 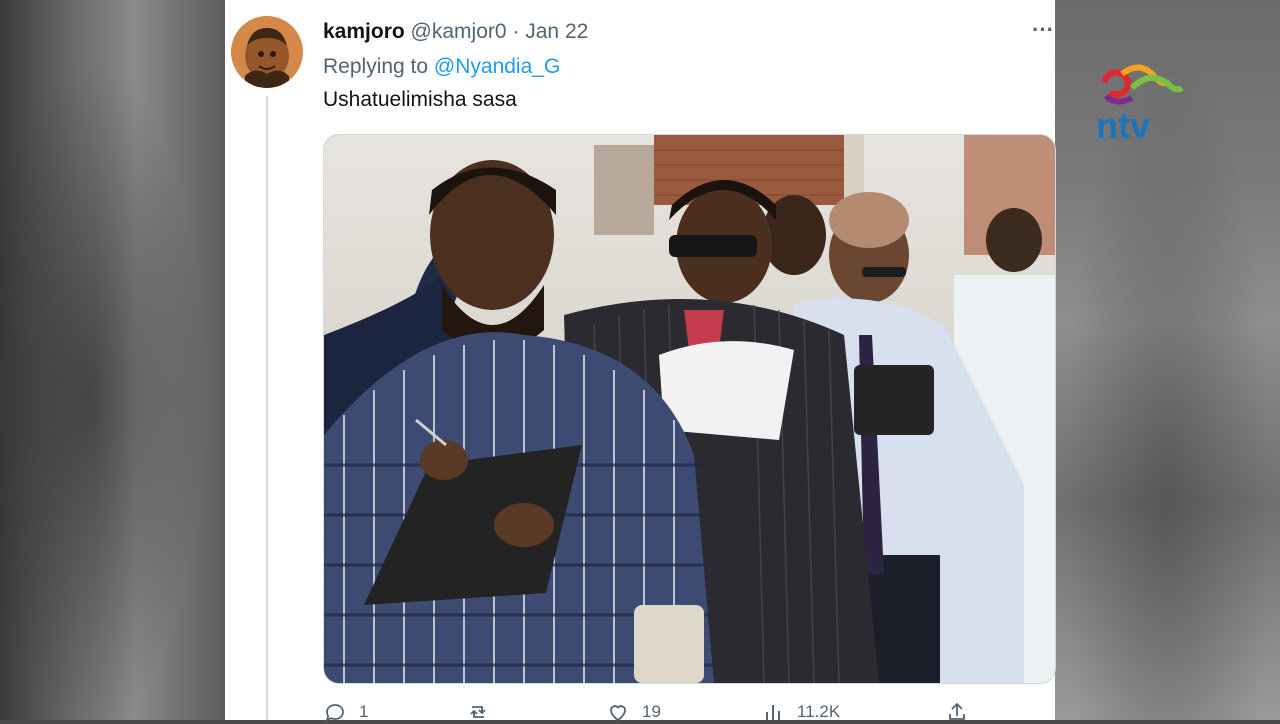 What do you see at coordinates (345, 712) in the screenshot?
I see `reply-action: 1` at bounding box center [345, 712].